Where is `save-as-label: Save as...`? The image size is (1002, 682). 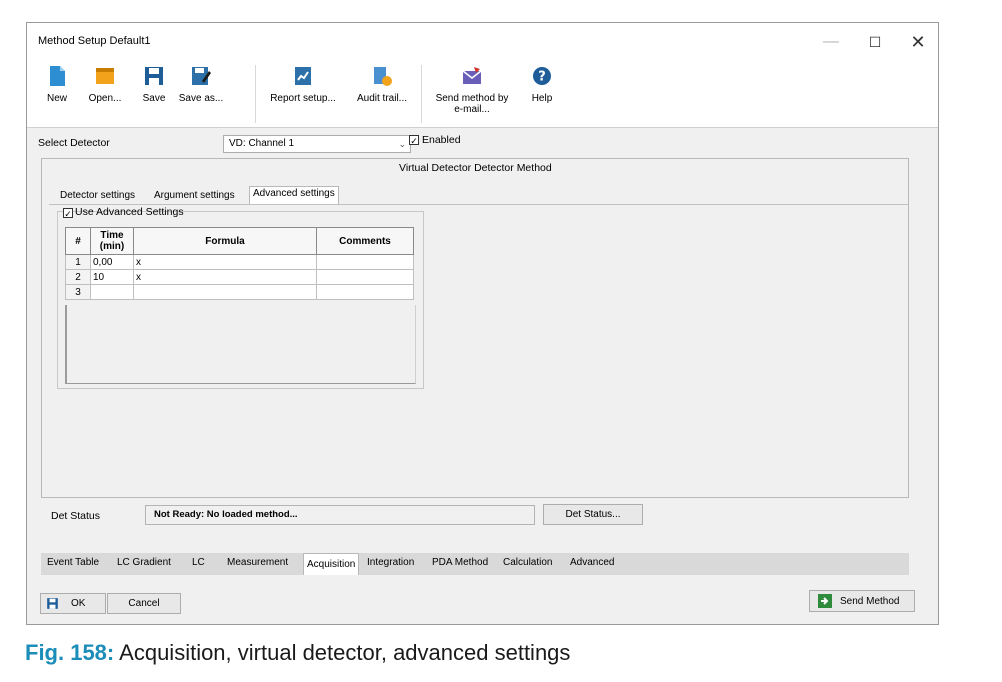
save-as-label: Save as... is located at coordinates (201, 98).